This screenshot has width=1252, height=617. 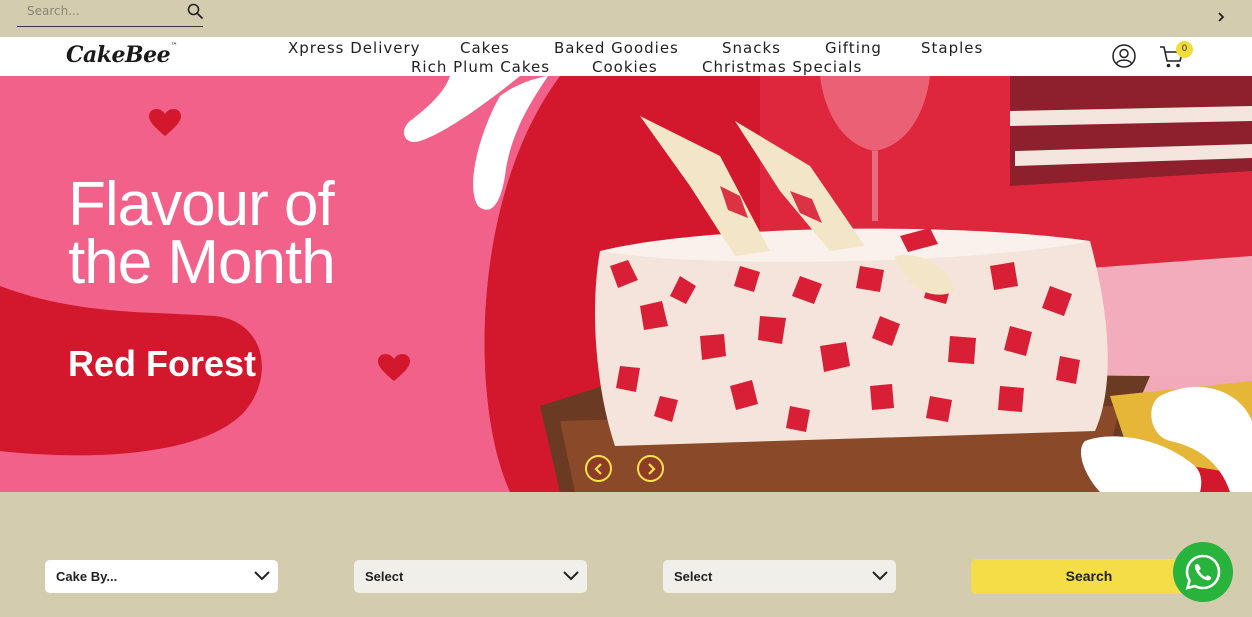 I want to click on cakebee-logo: CakeBee™, so click(x=121, y=55).